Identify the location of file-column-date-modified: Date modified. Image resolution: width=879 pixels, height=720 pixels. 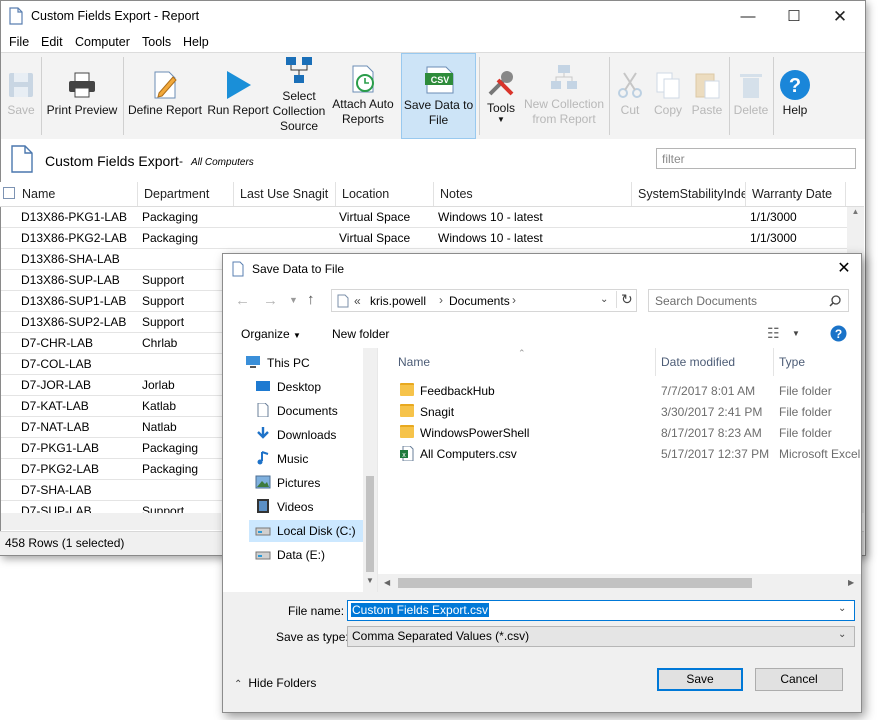
(715, 362).